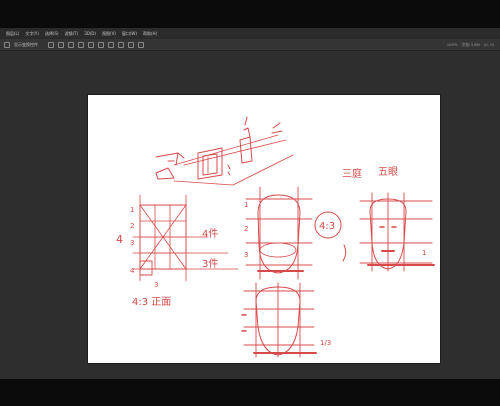  Describe the element at coordinates (141, 44) in the screenshot. I see `3d-rotate-icon` at that location.